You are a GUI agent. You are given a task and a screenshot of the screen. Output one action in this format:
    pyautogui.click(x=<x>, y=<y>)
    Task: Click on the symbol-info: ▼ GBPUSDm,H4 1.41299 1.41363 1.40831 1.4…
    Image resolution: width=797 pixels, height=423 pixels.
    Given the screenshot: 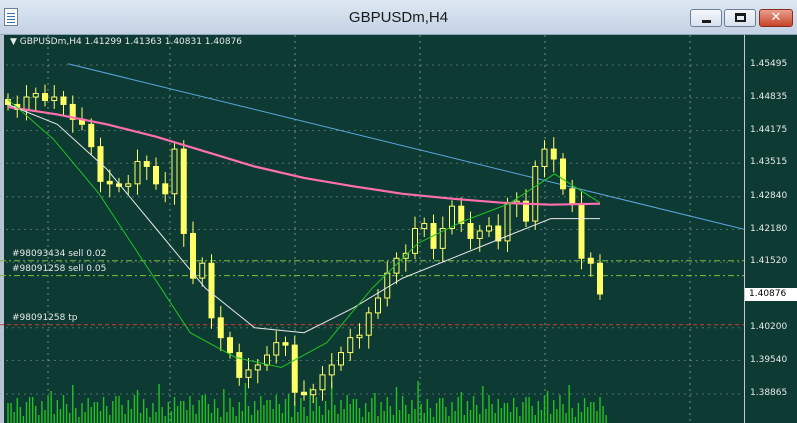 What is the action you would take?
    pyautogui.click(x=126, y=42)
    